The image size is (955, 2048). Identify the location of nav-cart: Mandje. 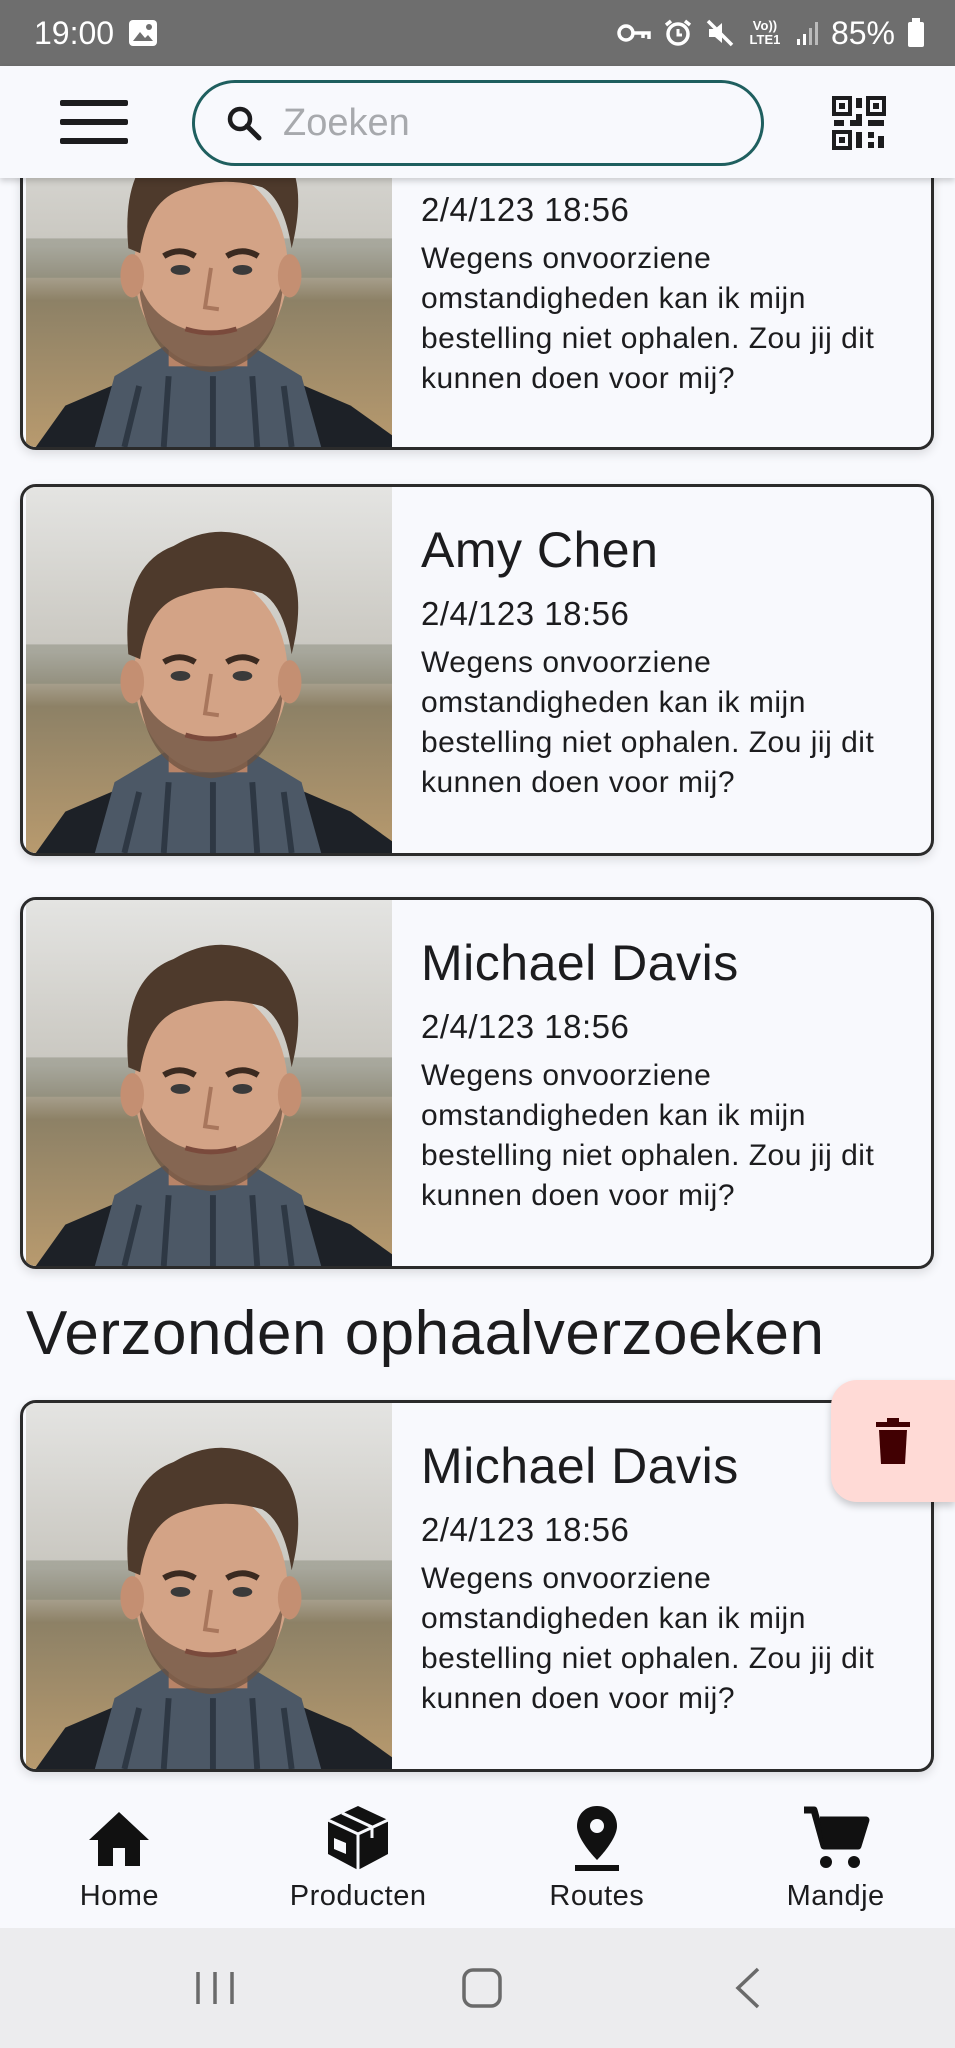
(835, 1860).